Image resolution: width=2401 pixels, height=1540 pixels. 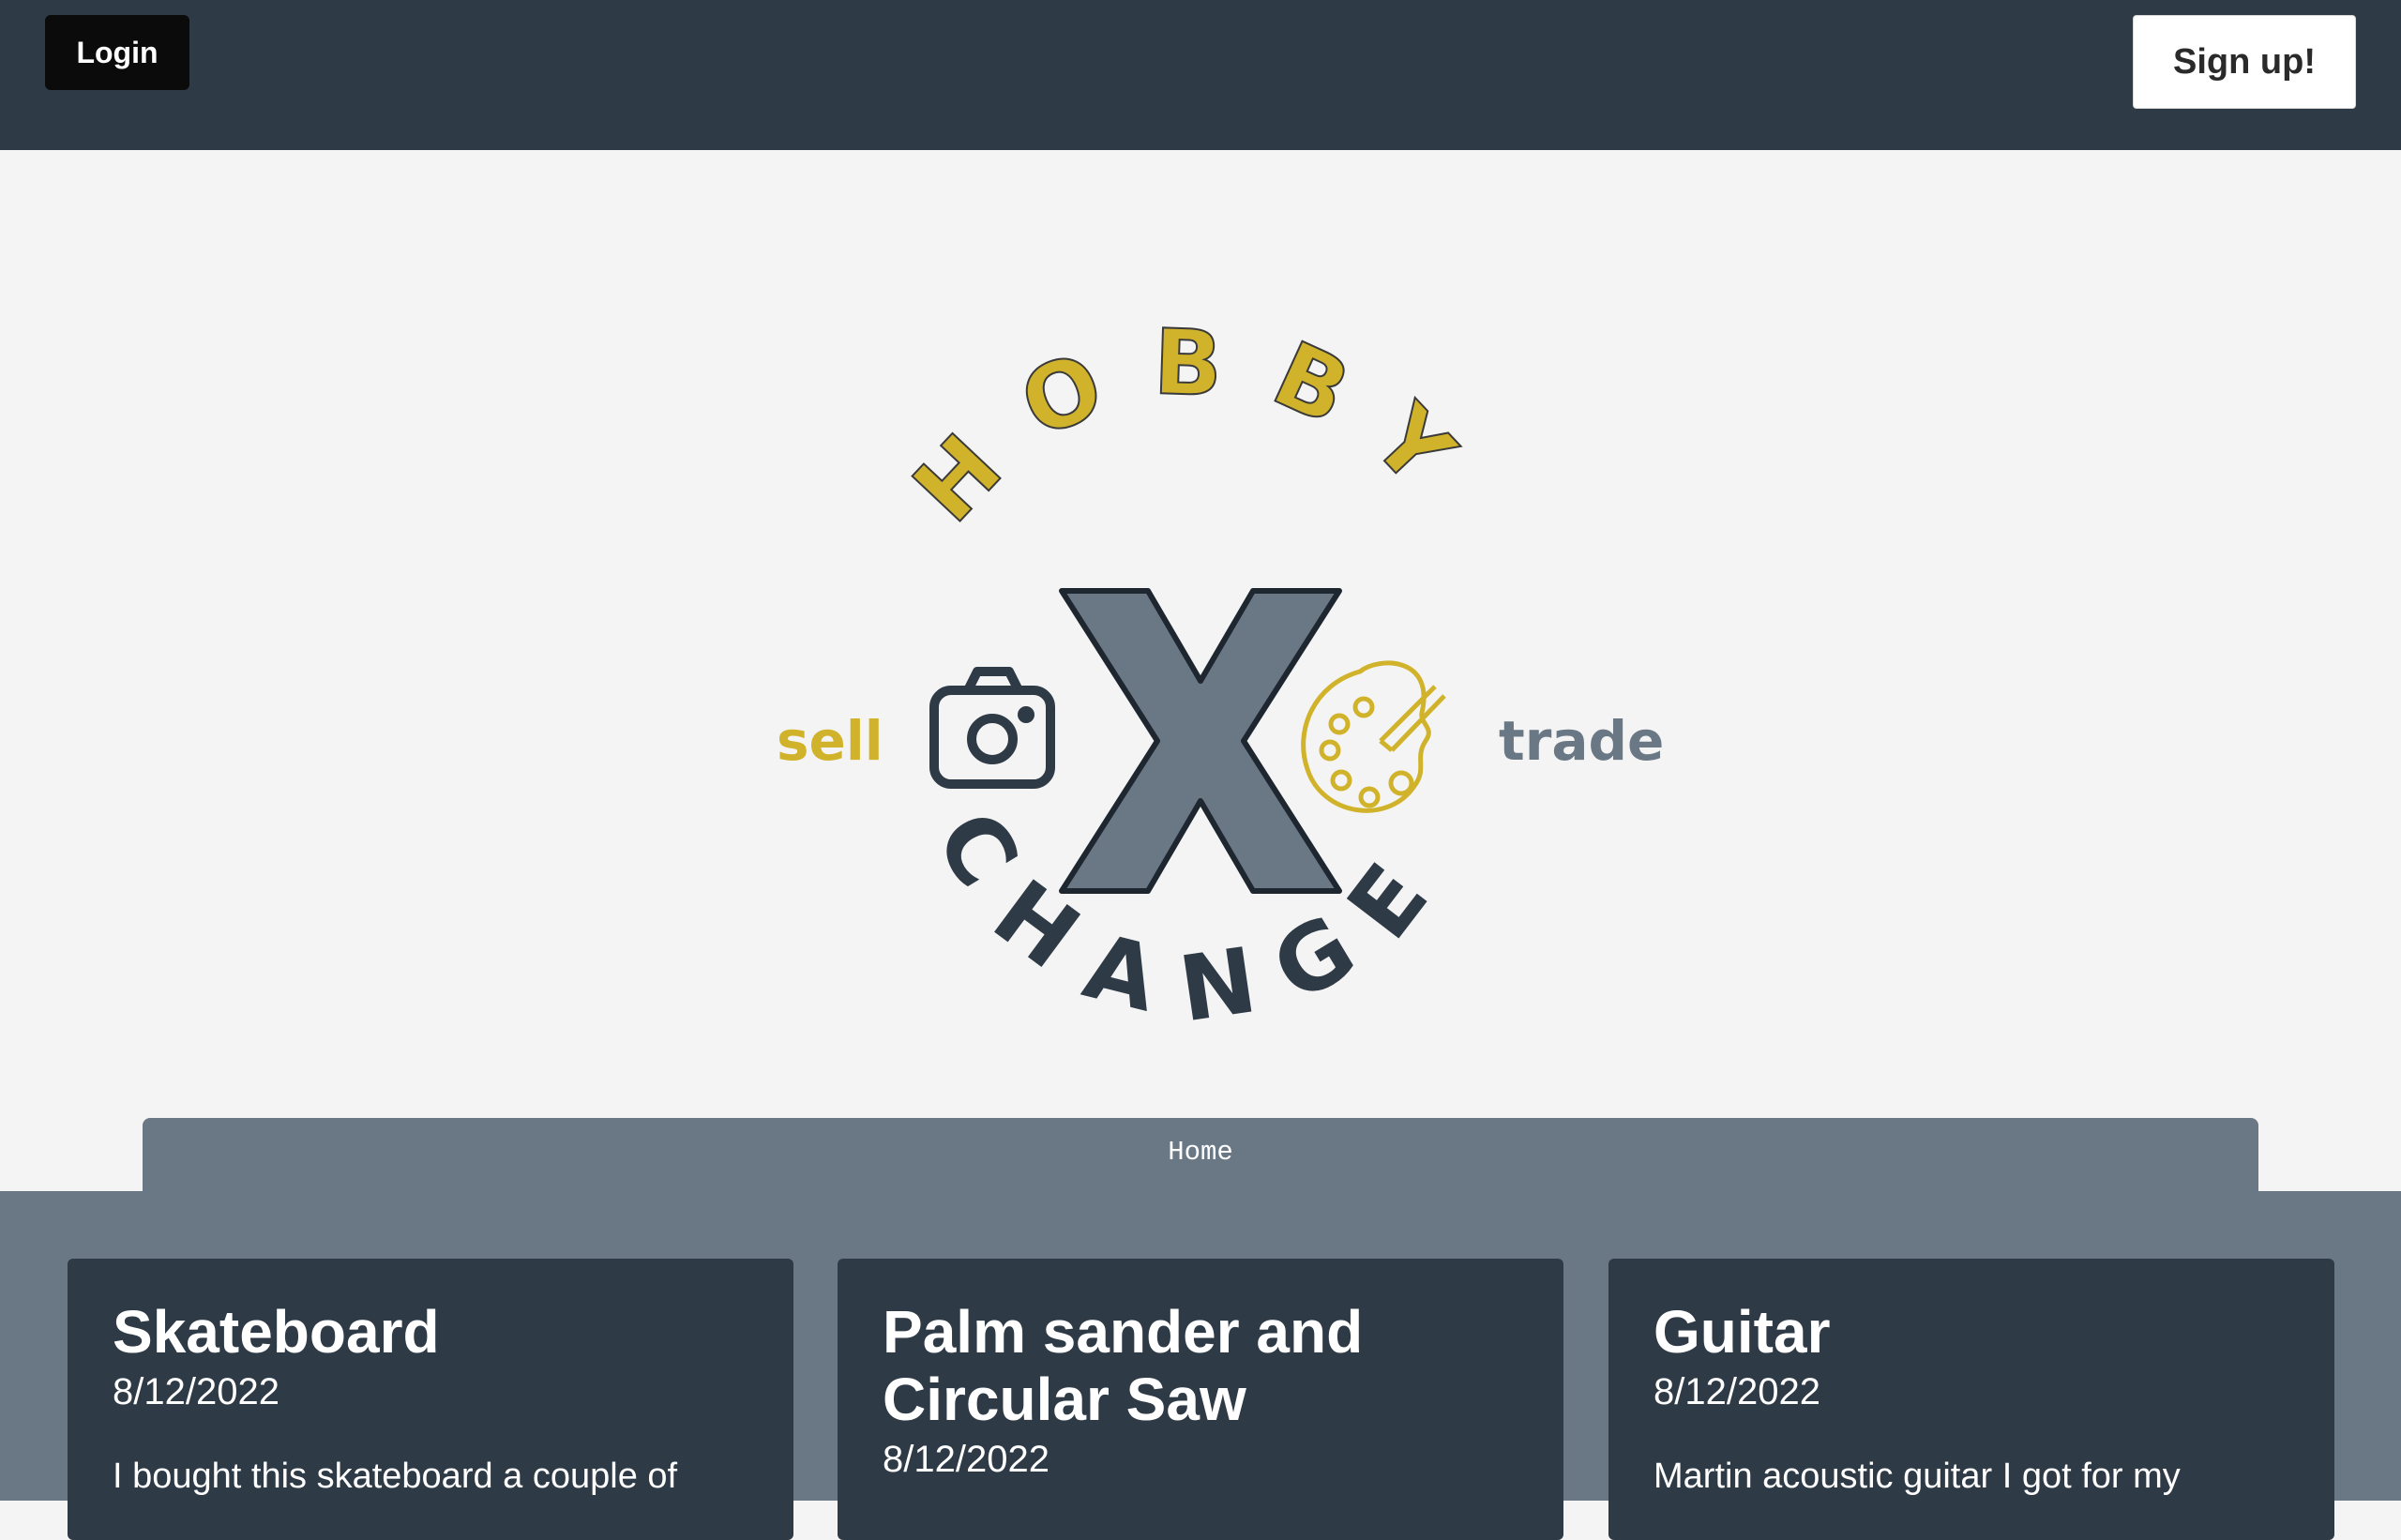 I want to click on camera-icon, so click(x=992, y=728).